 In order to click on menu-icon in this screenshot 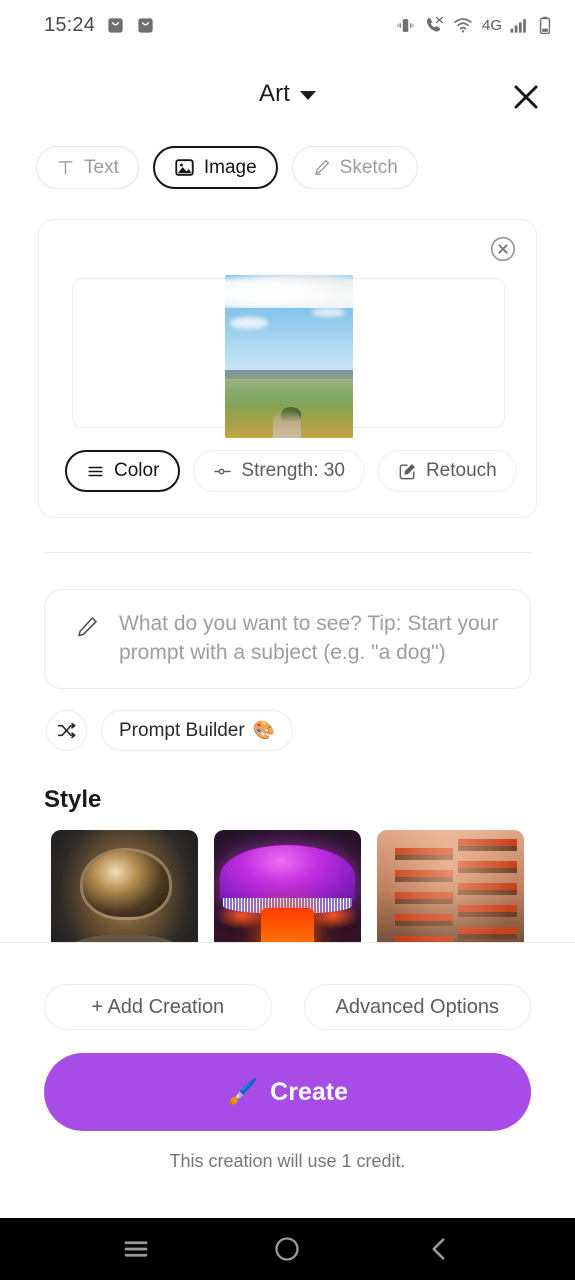, I will do `click(136, 1249)`.